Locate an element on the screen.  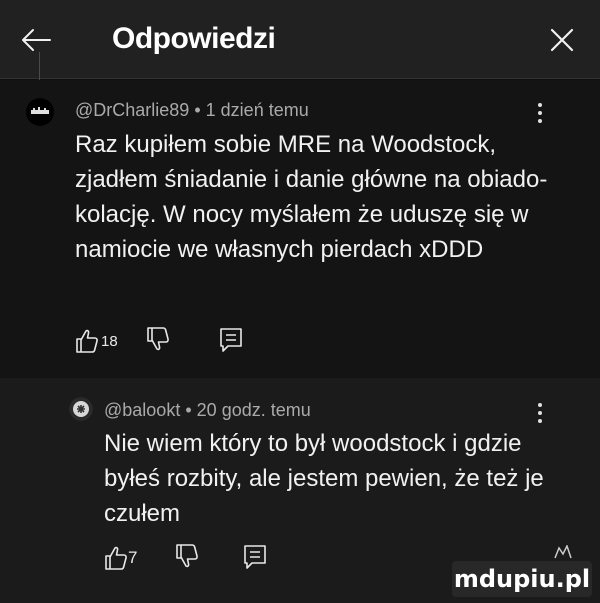
watermark: mdupiu.pl is located at coordinates (522, 579).